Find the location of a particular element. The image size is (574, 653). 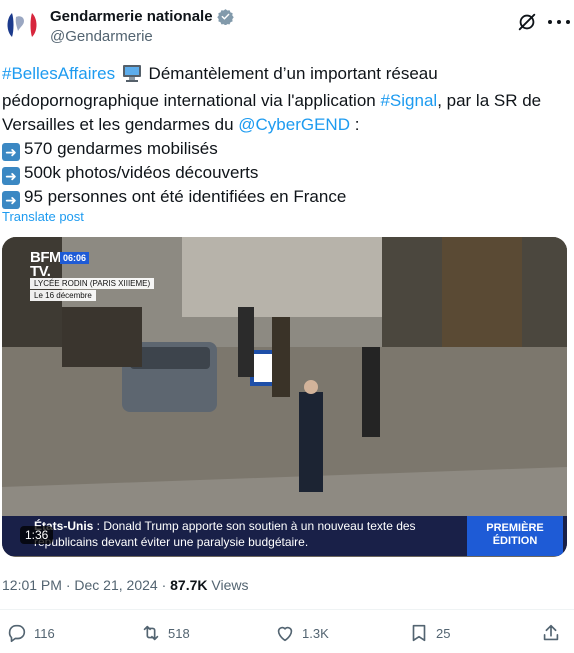

bullet-text: 570 gendarmes mobilisés is located at coordinates (121, 148).